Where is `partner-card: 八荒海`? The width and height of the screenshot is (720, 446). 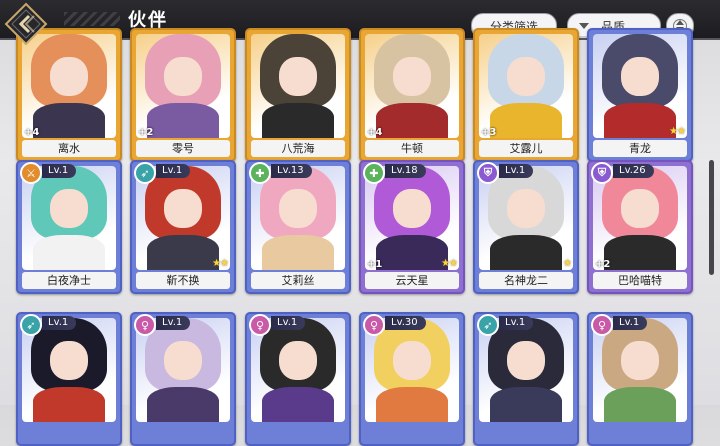 partner-card: 八荒海 is located at coordinates (298, 95).